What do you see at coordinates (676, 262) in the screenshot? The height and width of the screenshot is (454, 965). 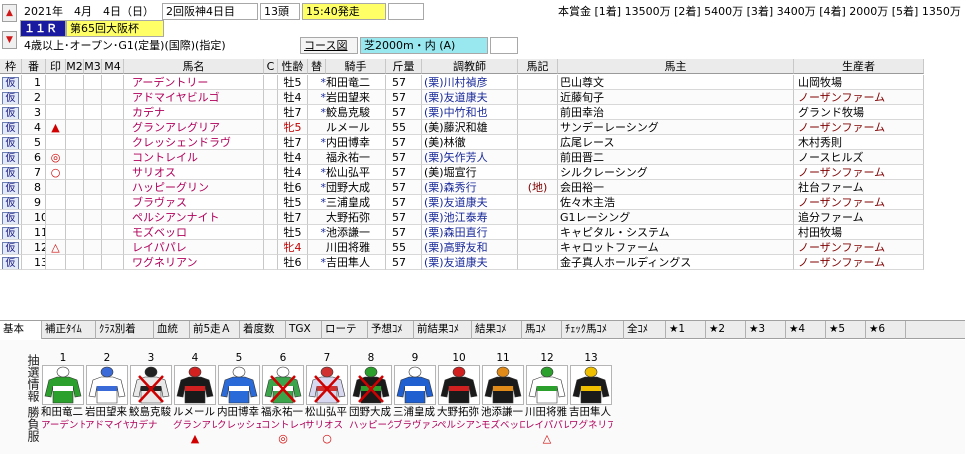 I see `owner: 金子真人ホールディングス` at bounding box center [676, 262].